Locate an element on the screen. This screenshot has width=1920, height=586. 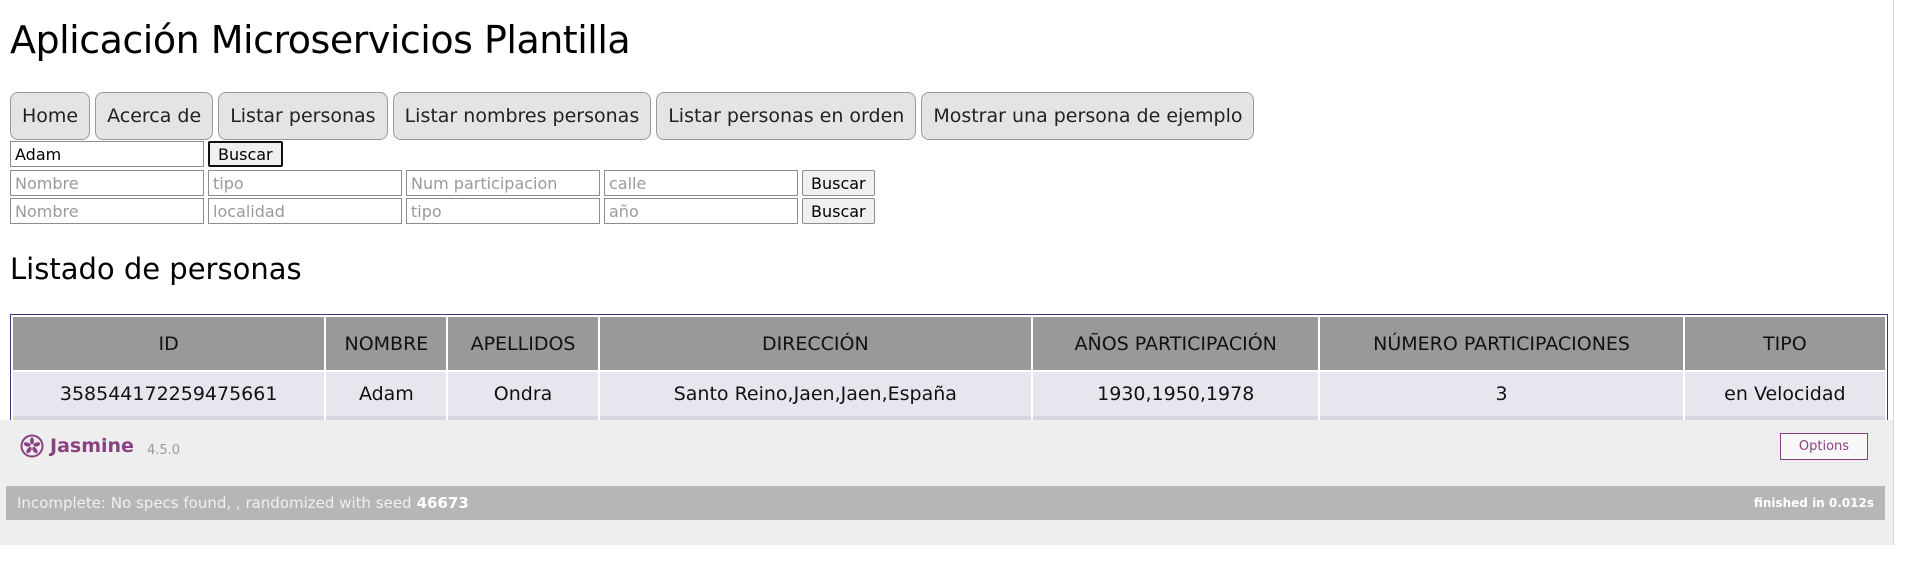
location-search-button: Buscar is located at coordinates (838, 211).